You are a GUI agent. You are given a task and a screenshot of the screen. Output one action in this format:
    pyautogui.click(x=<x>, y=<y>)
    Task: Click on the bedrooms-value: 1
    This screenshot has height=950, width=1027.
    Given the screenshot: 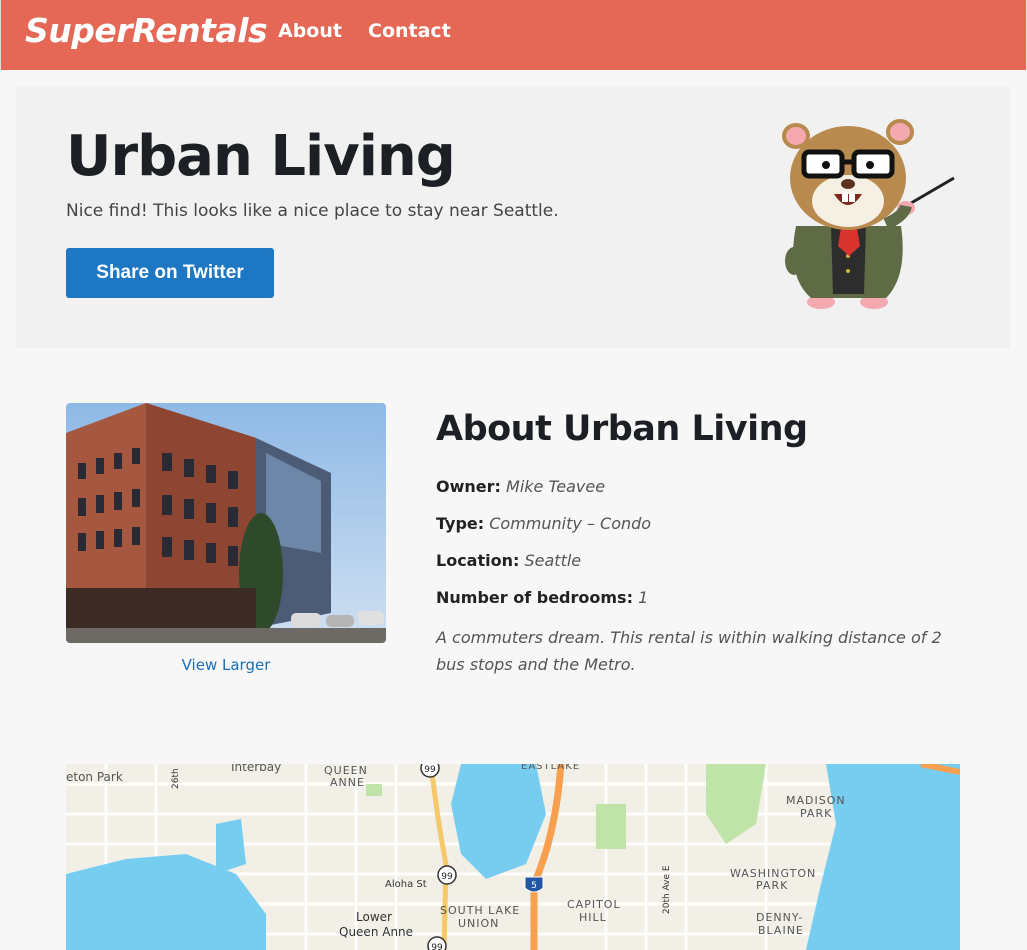 What is the action you would take?
    pyautogui.click(x=643, y=597)
    